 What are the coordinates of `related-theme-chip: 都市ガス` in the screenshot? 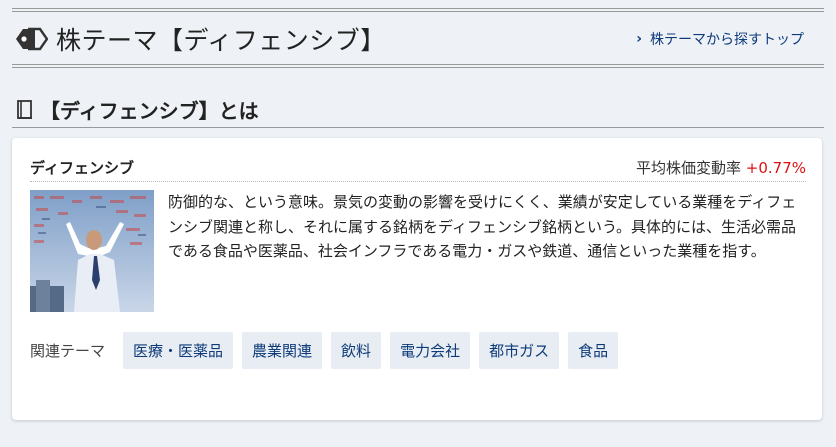 It's located at (519, 350).